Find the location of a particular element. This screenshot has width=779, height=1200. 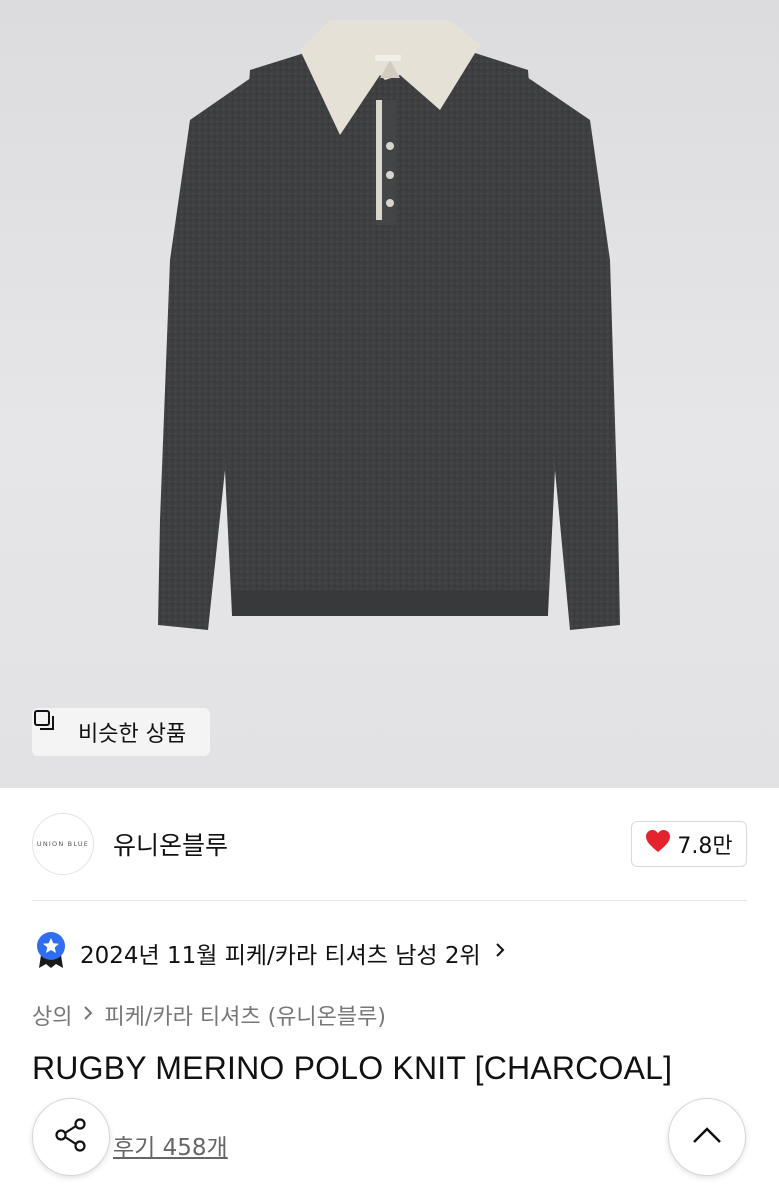

ranking-text: 2024년 11월 피케/카라 티셔츠 남성 2위 is located at coordinates (280, 956).